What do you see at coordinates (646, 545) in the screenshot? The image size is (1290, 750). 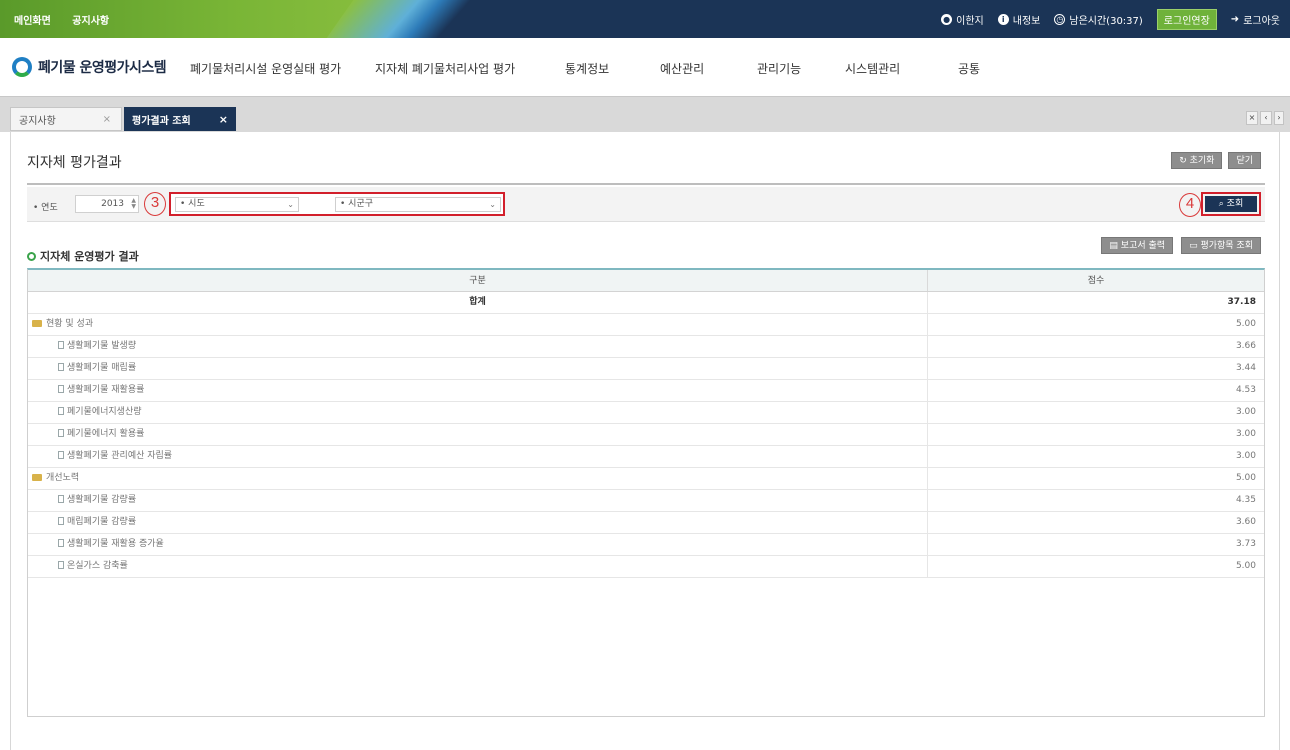 I see `table-row: 생활폐기물 재활용 증가율 3.73` at bounding box center [646, 545].